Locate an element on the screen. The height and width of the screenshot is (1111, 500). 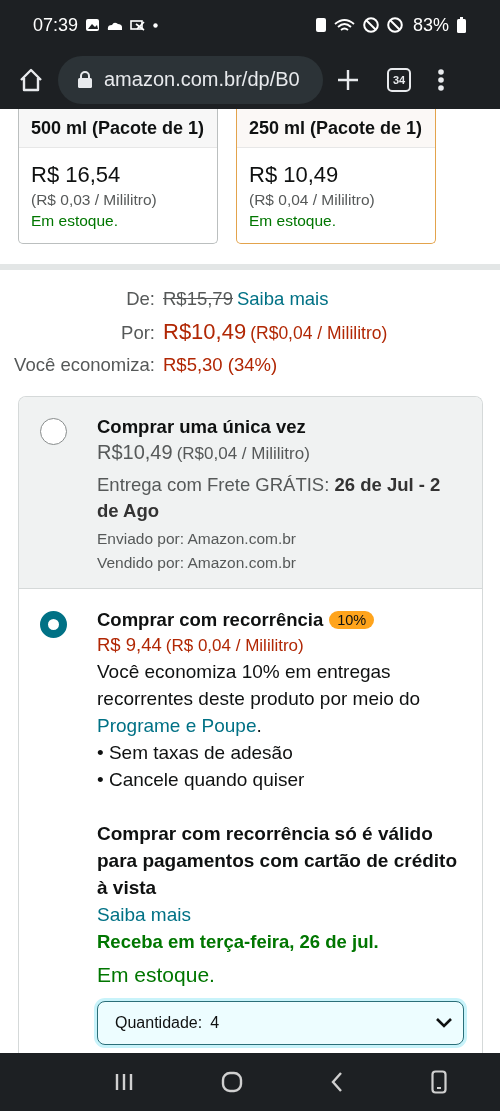
option-title: Comprar uma única vez is located at coordinates (202, 426).